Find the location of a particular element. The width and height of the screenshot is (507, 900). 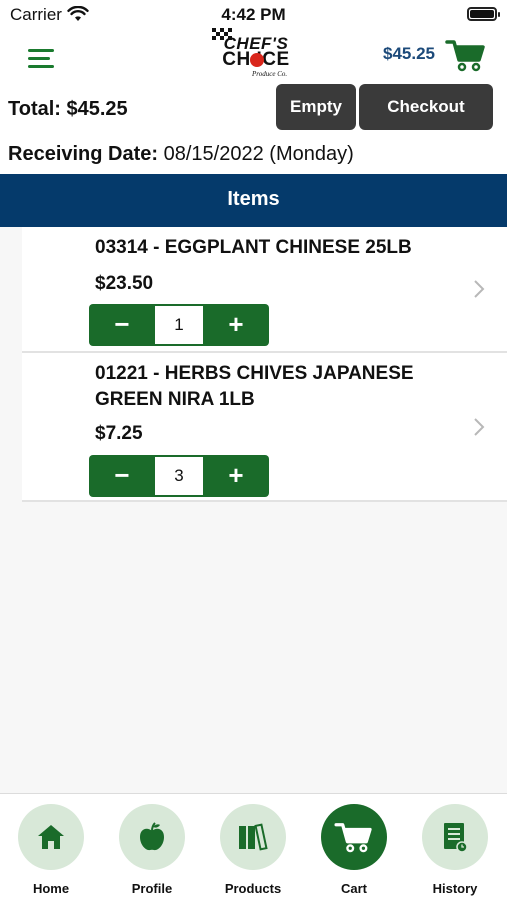

books-icon is located at coordinates (253, 837).